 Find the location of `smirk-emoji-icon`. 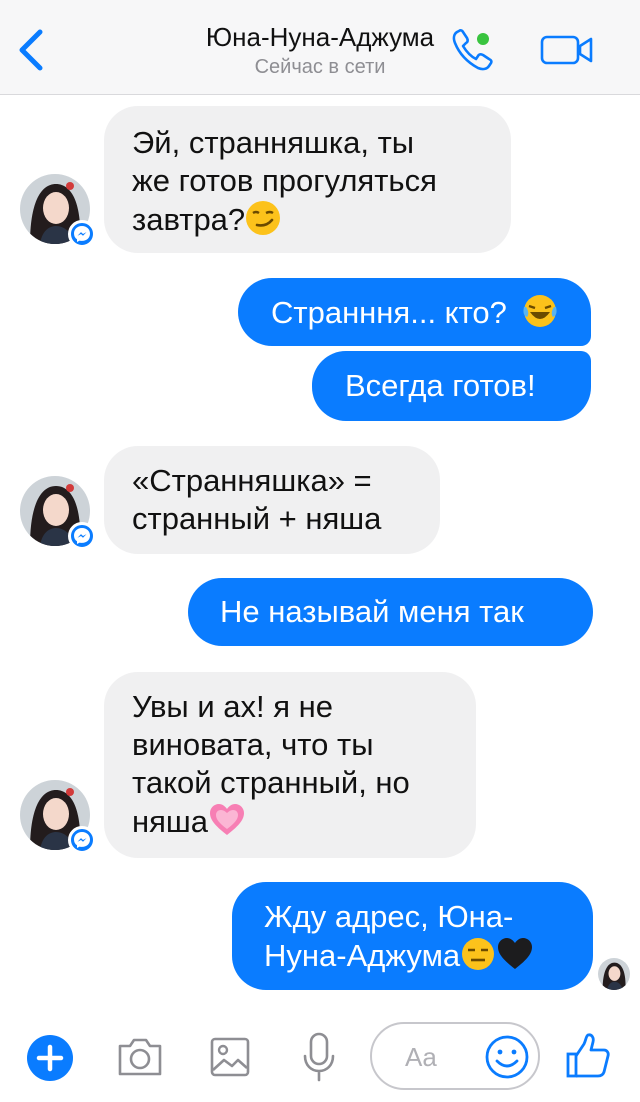

smirk-emoji-icon is located at coordinates (263, 222).